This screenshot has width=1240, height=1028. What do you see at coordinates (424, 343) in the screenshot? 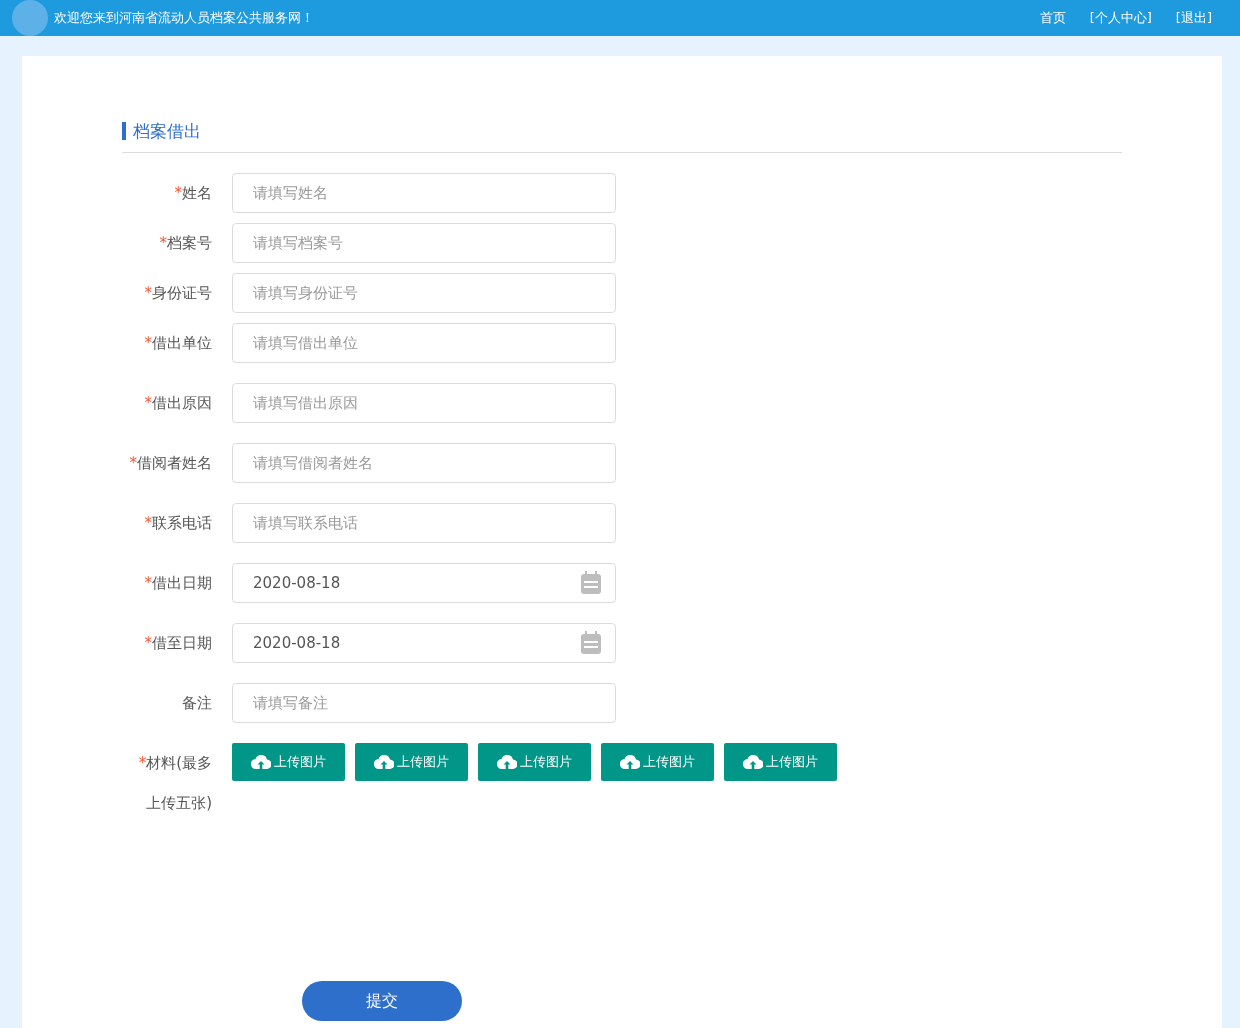
I see `input-field: 请填写借出单位` at bounding box center [424, 343].